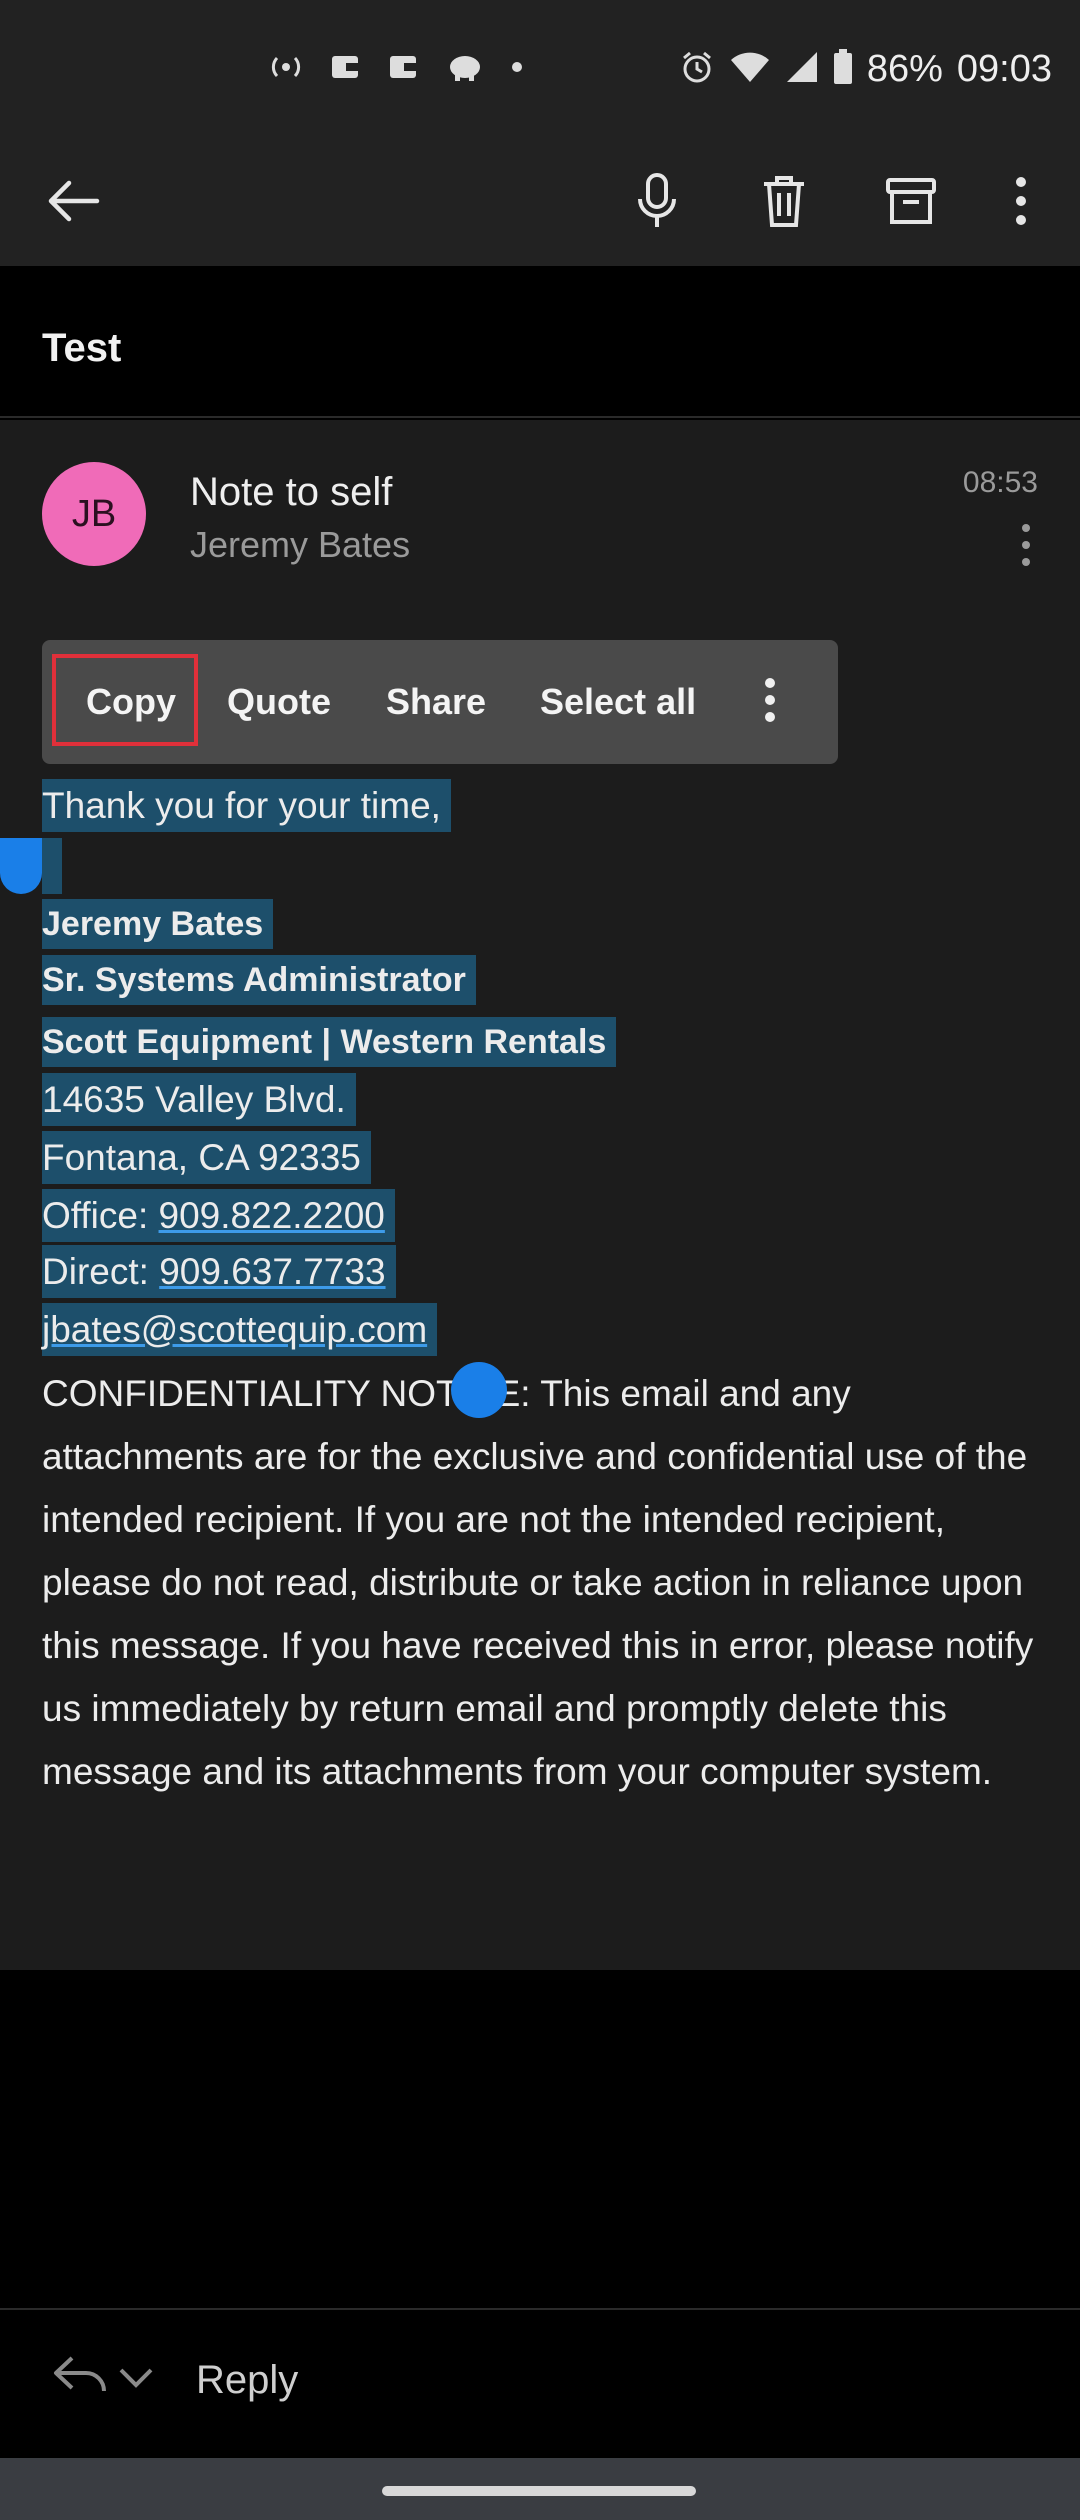  I want to click on hotspot-icon, so click(286, 69).